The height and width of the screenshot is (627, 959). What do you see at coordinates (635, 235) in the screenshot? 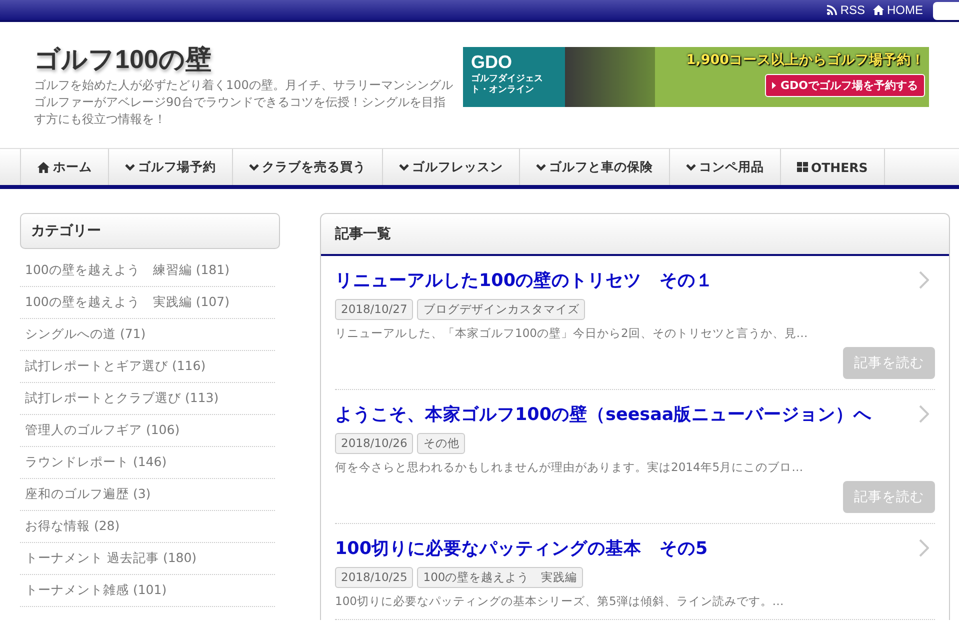
I see `panel-heading: 記事一覧` at bounding box center [635, 235].